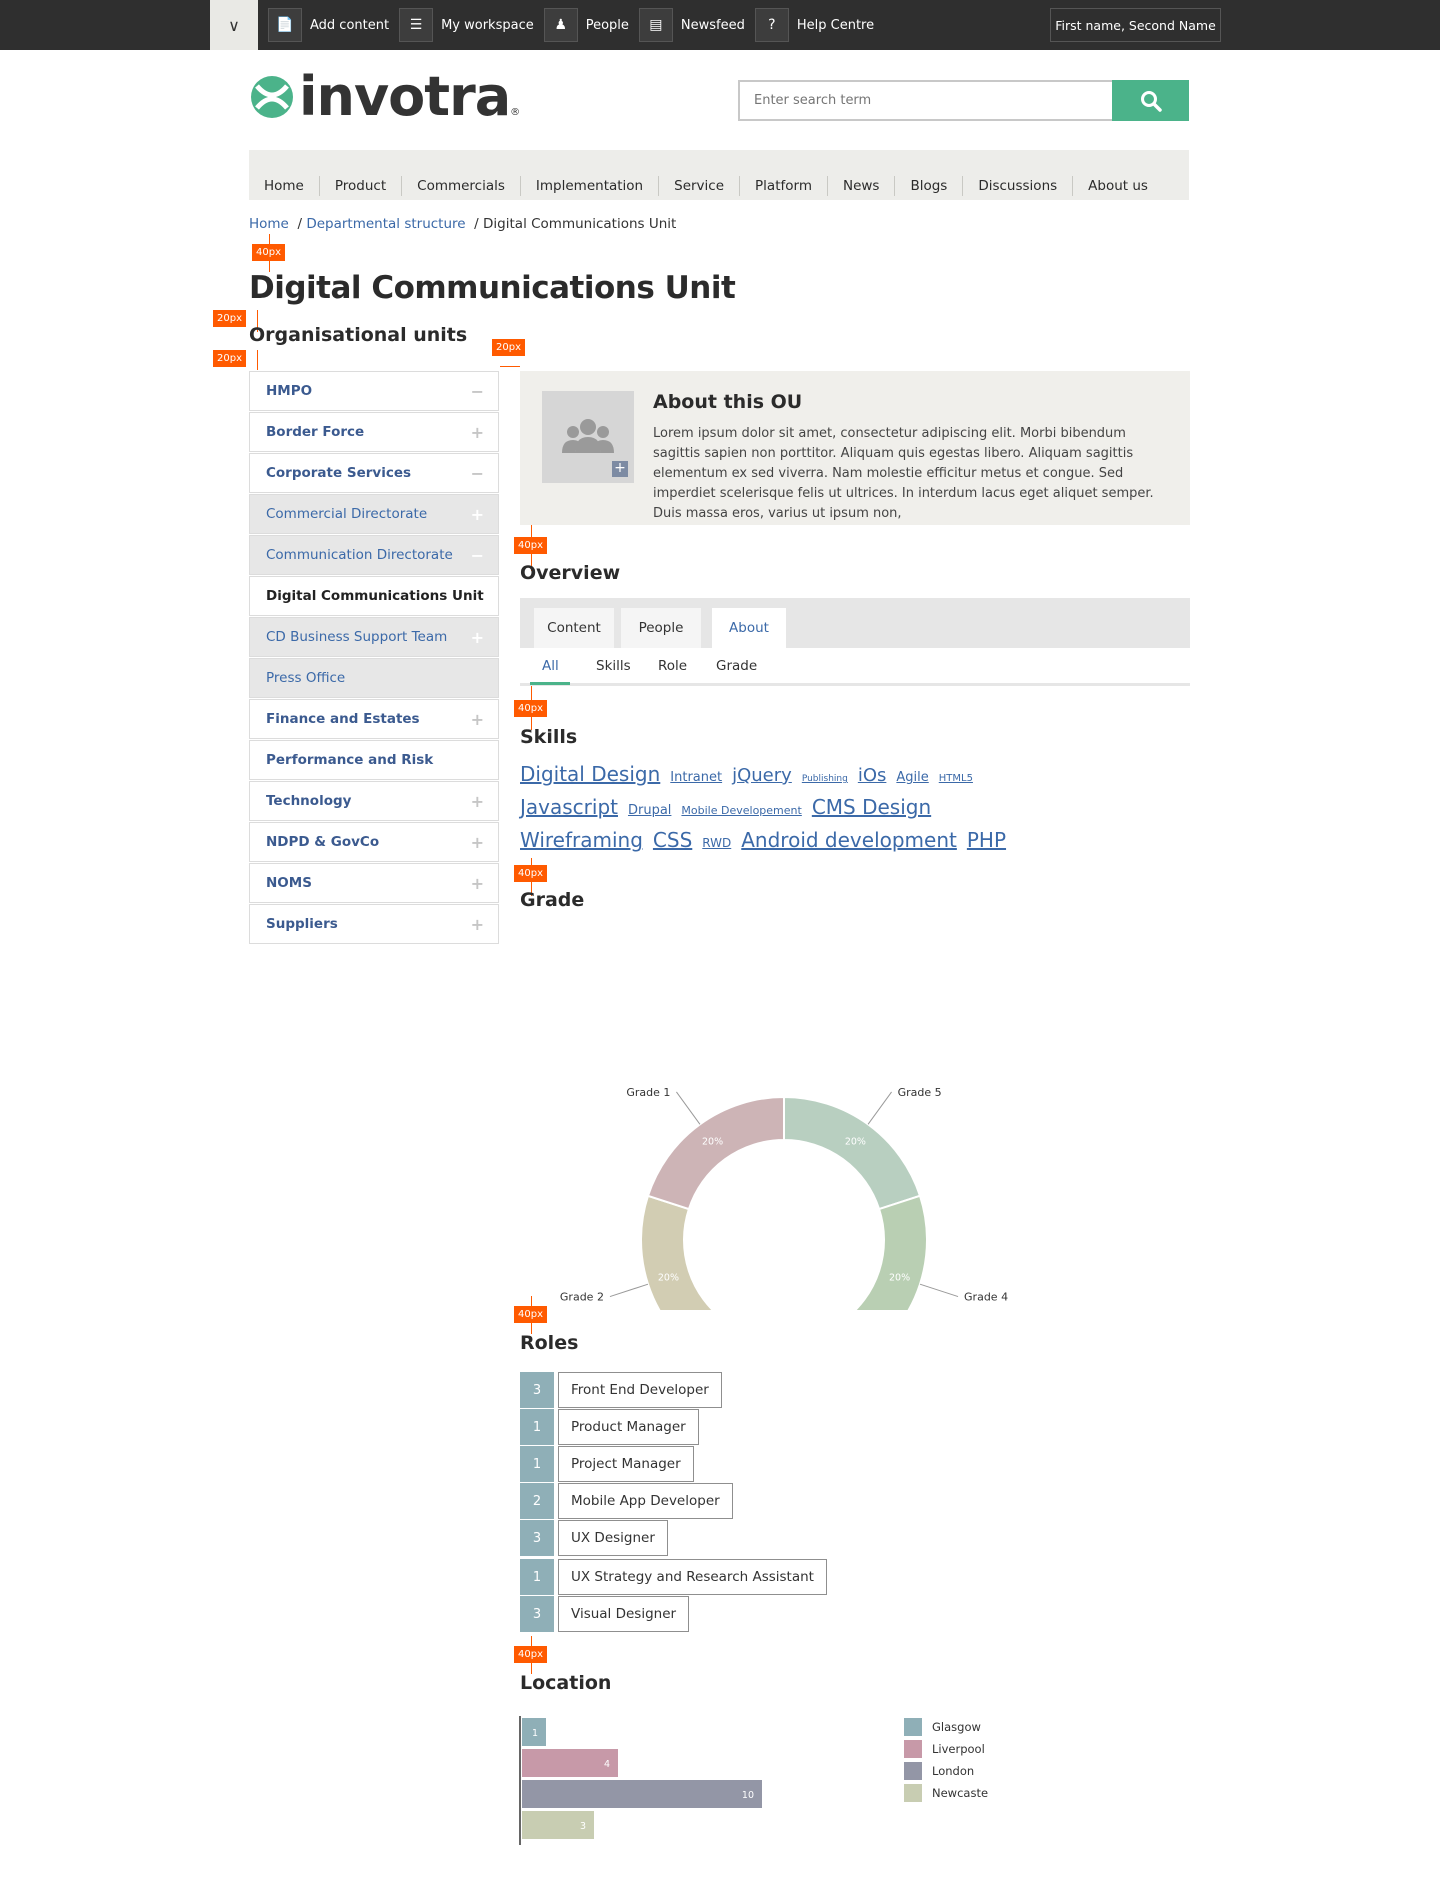  Describe the element at coordinates (285, 25) in the screenshot. I see `document-icon: 📄` at that location.